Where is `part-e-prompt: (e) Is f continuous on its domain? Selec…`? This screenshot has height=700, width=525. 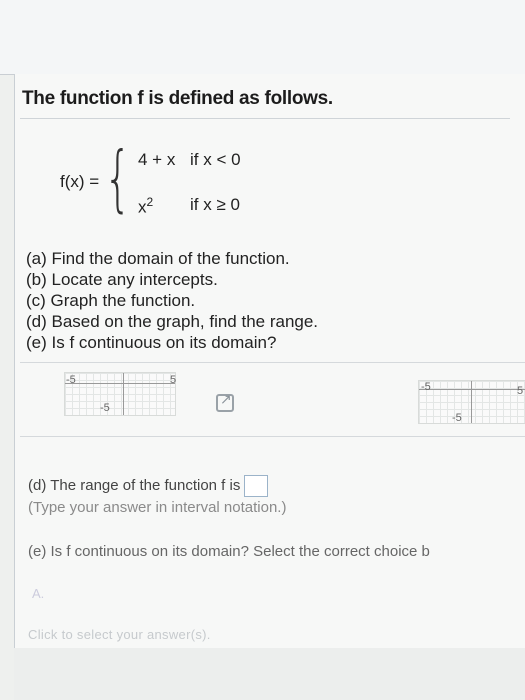
part-e-prompt: (e) Is f continuous on its domain? Selec… is located at coordinates (229, 551).